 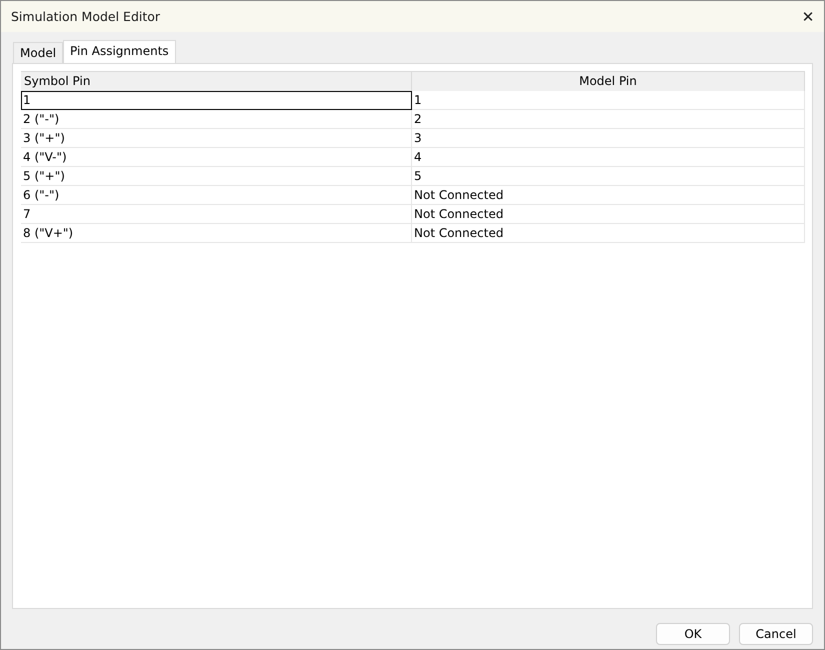 What do you see at coordinates (608, 138) in the screenshot?
I see `table-cell: 3` at bounding box center [608, 138].